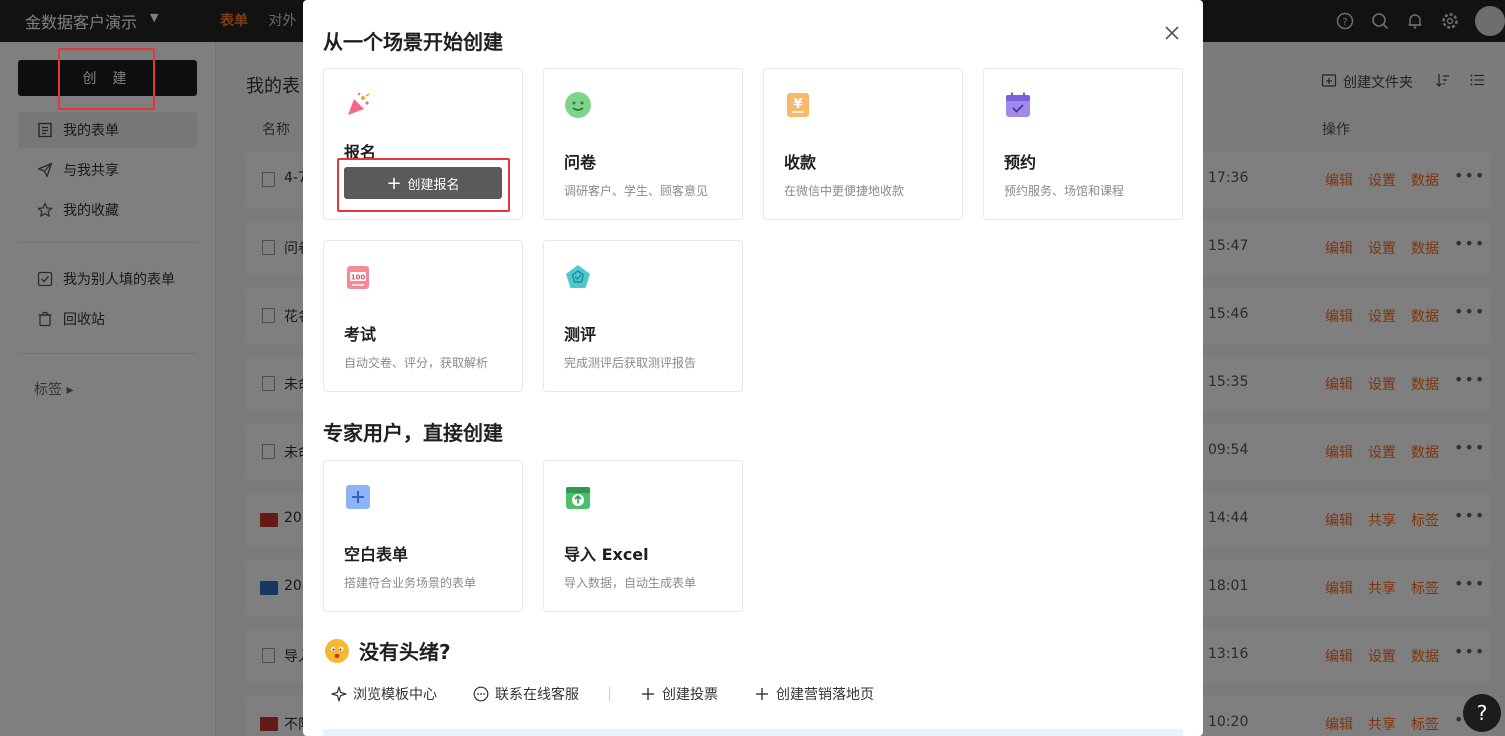  What do you see at coordinates (636, 191) in the screenshot?
I see `scene-card-desc: 调研客户、学生、顾客意见` at bounding box center [636, 191].